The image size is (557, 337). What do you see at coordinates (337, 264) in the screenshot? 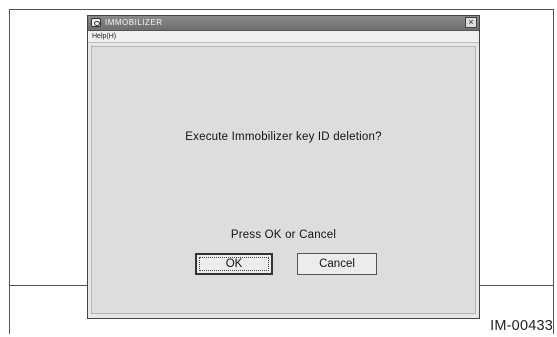
I see `cancel-button: Cancel` at bounding box center [337, 264].